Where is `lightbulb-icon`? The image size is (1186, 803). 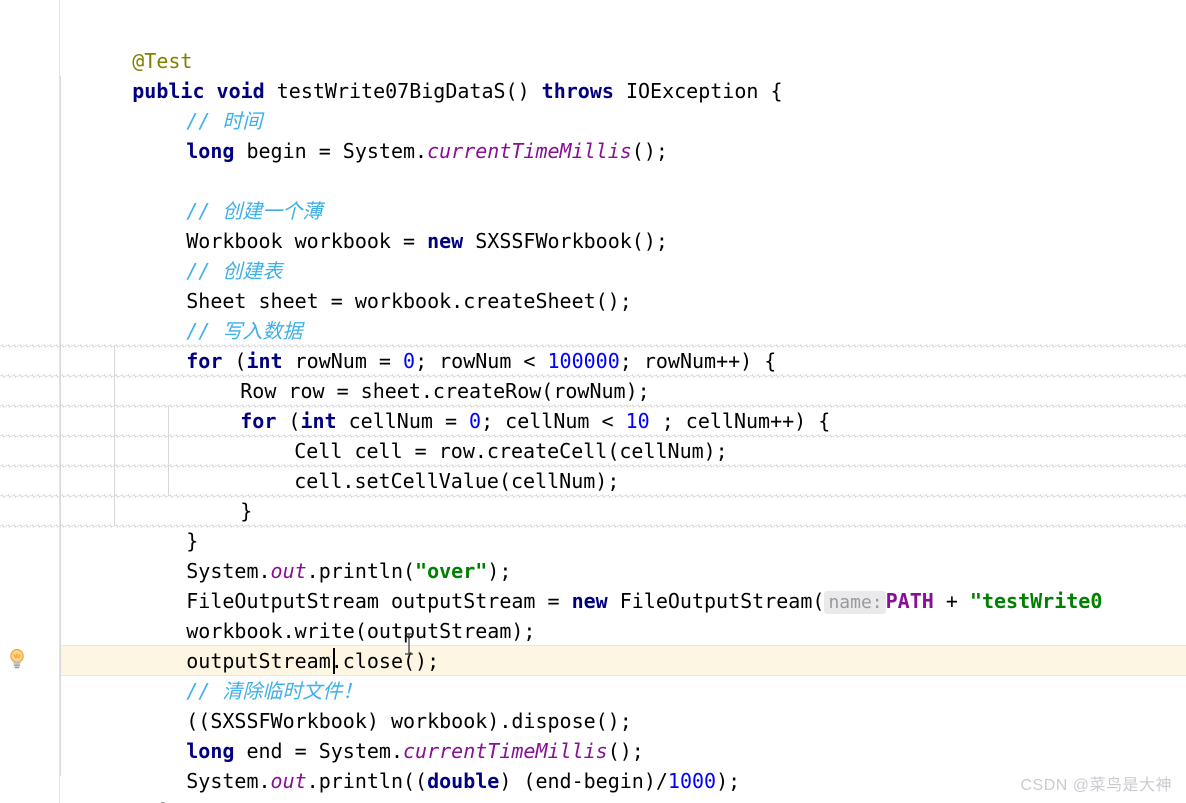
lightbulb-icon is located at coordinates (17, 659).